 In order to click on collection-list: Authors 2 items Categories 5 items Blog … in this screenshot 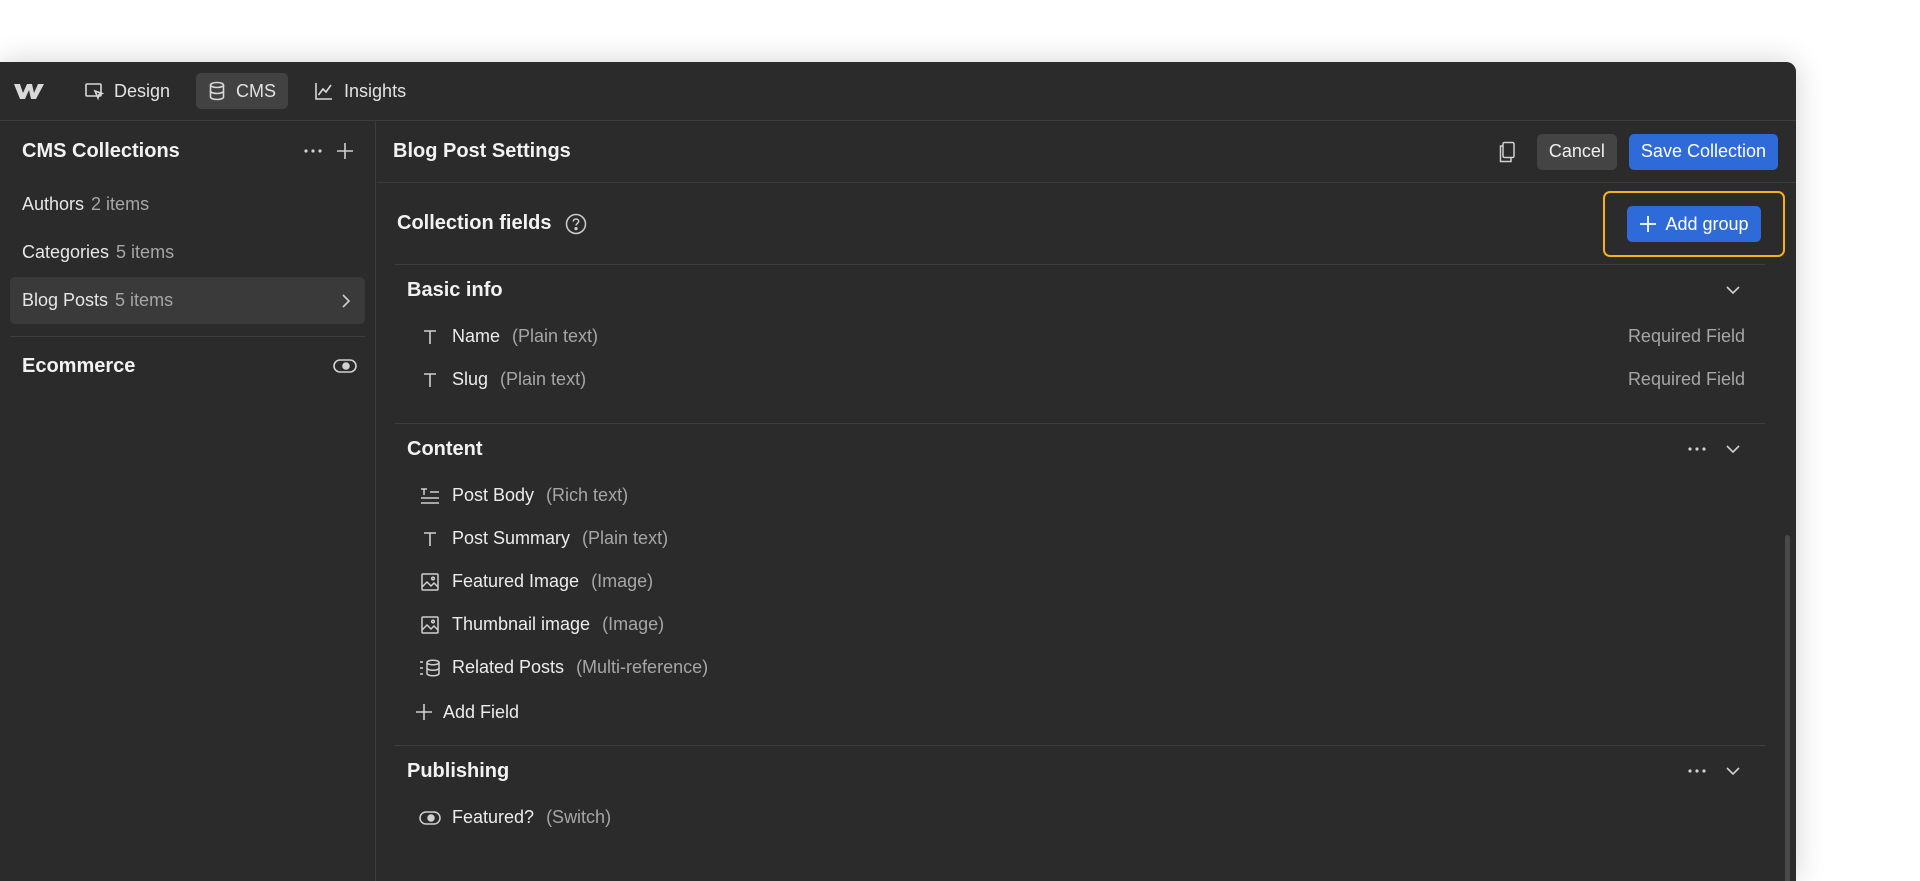, I will do `click(187, 252)`.